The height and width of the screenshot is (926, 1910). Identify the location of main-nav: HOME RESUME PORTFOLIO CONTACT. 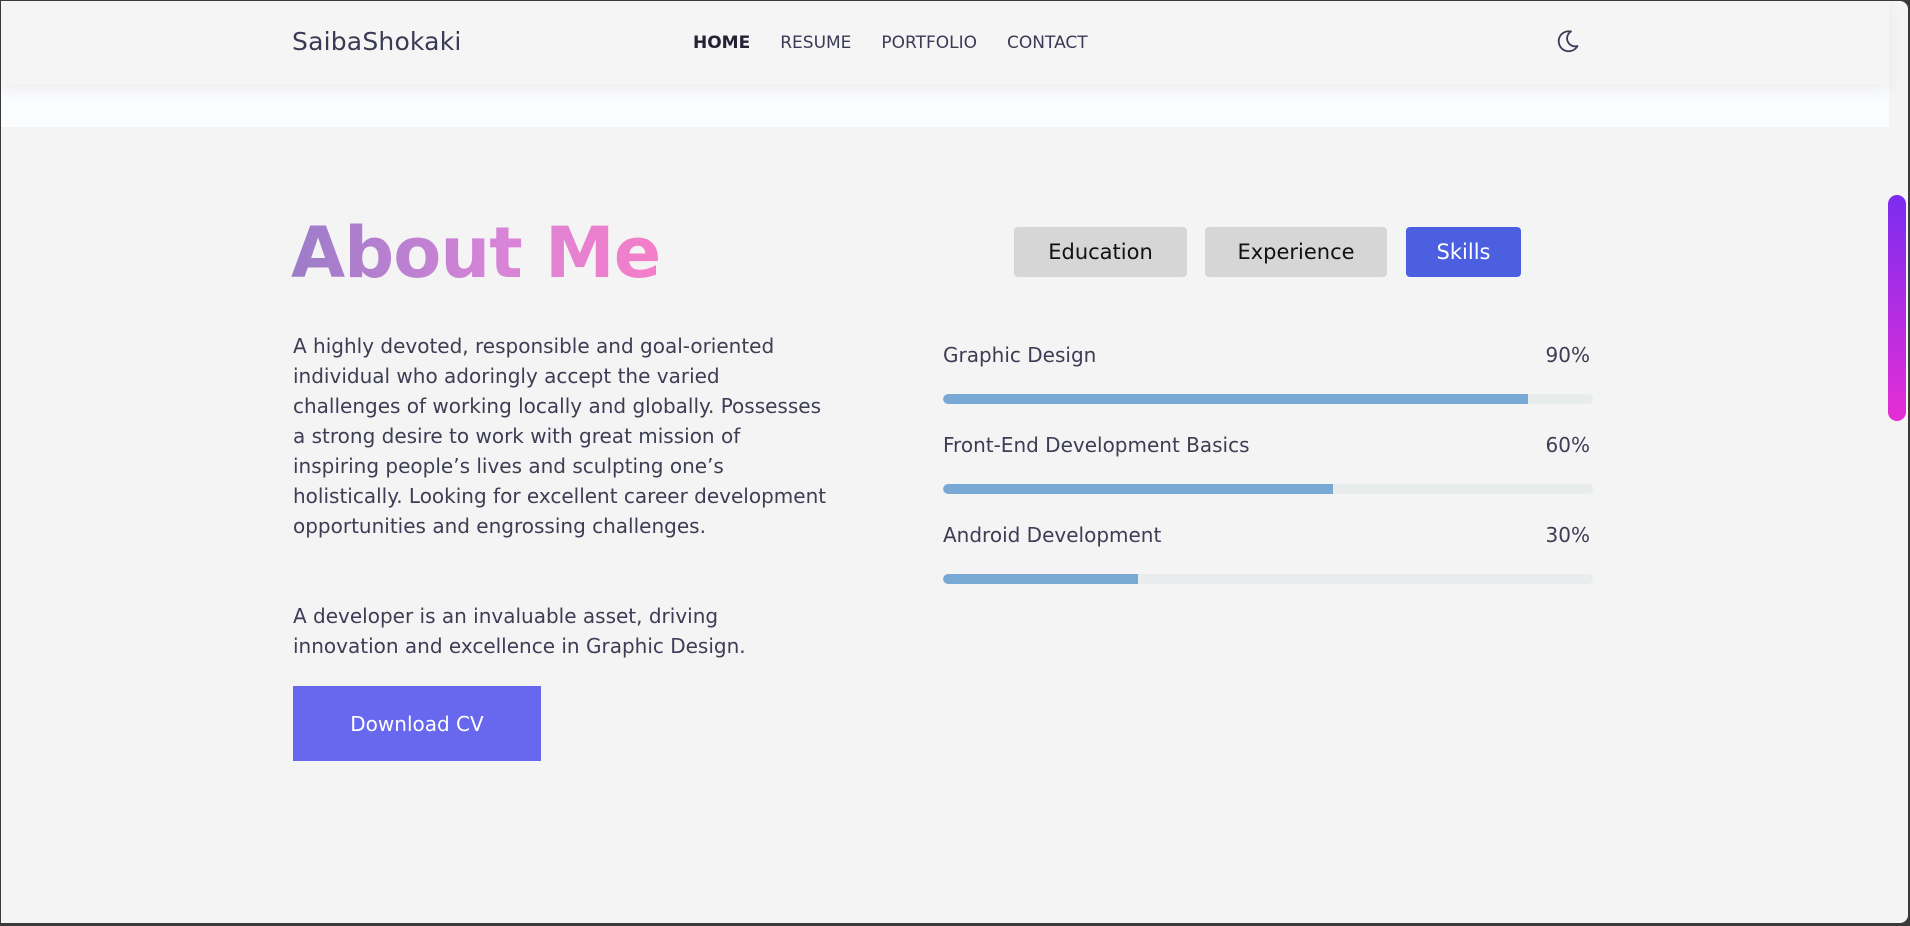
(890, 43).